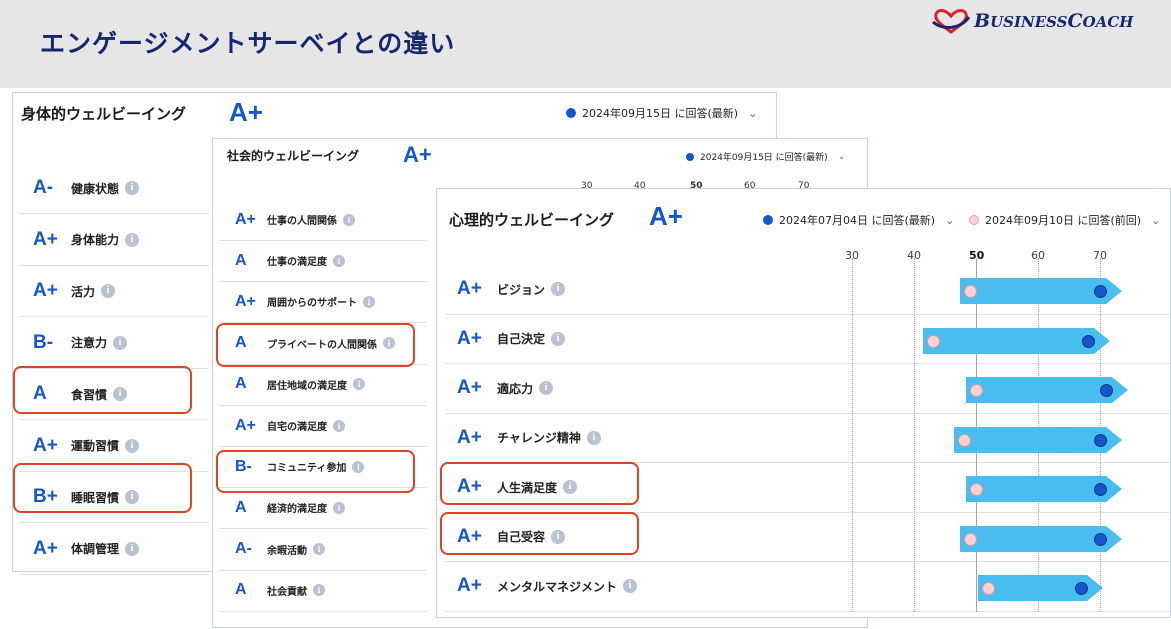  What do you see at coordinates (951, 21) in the screenshot?
I see `heart-swoosh-icon` at bounding box center [951, 21].